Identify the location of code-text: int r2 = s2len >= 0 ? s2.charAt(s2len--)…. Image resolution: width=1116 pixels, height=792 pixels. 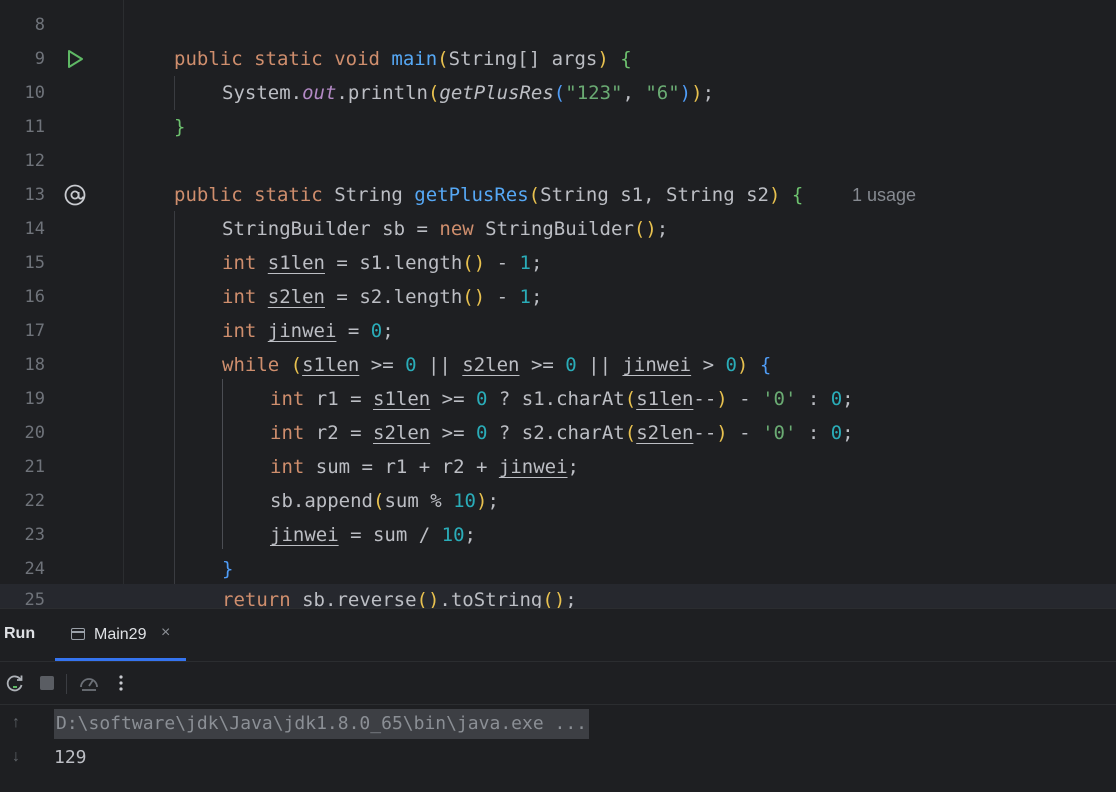
(562, 433).